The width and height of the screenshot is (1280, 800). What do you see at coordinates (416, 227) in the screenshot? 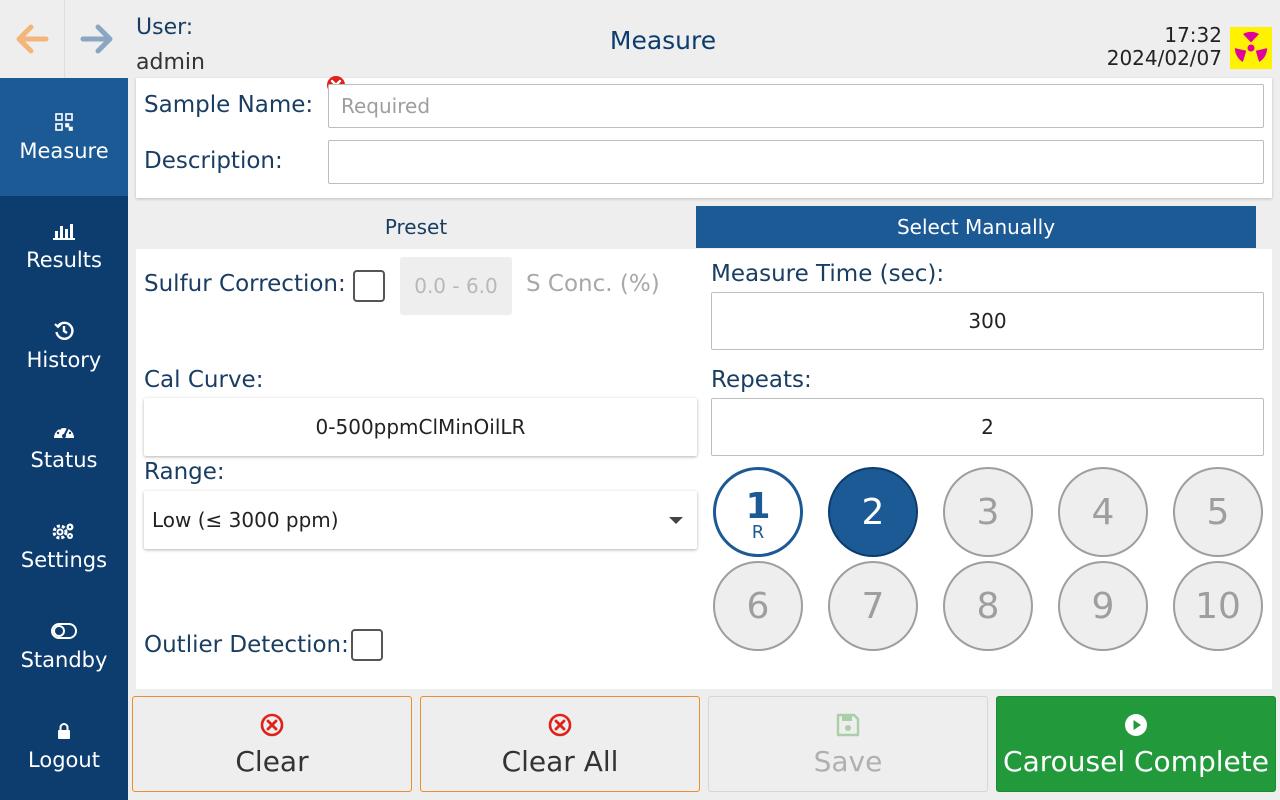
I see `tab-preset: Preset` at bounding box center [416, 227].